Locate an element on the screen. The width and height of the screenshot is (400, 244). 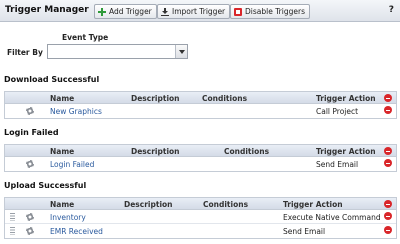
event-type-label: Event Type is located at coordinates (85, 37).